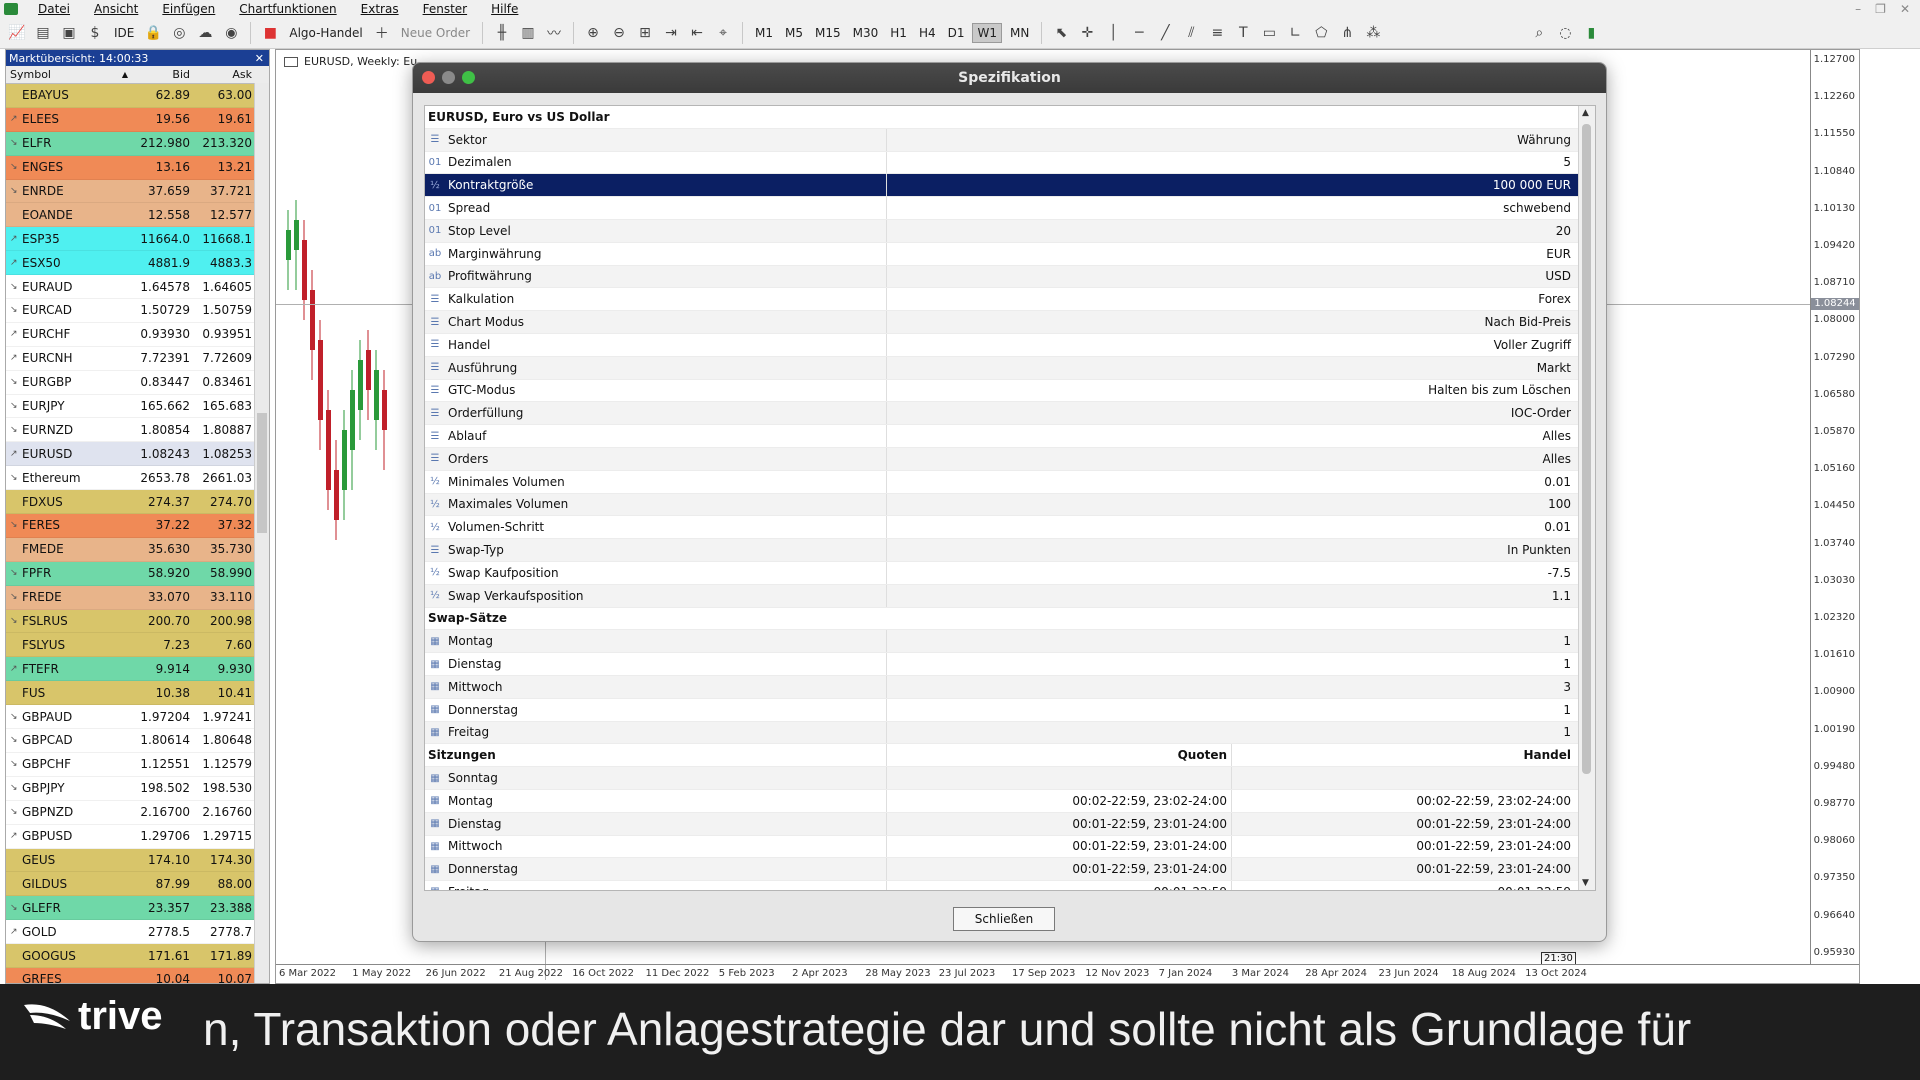  What do you see at coordinates (1010, 140) in the screenshot?
I see `property-row: ☰ Sektor Währung` at bounding box center [1010, 140].